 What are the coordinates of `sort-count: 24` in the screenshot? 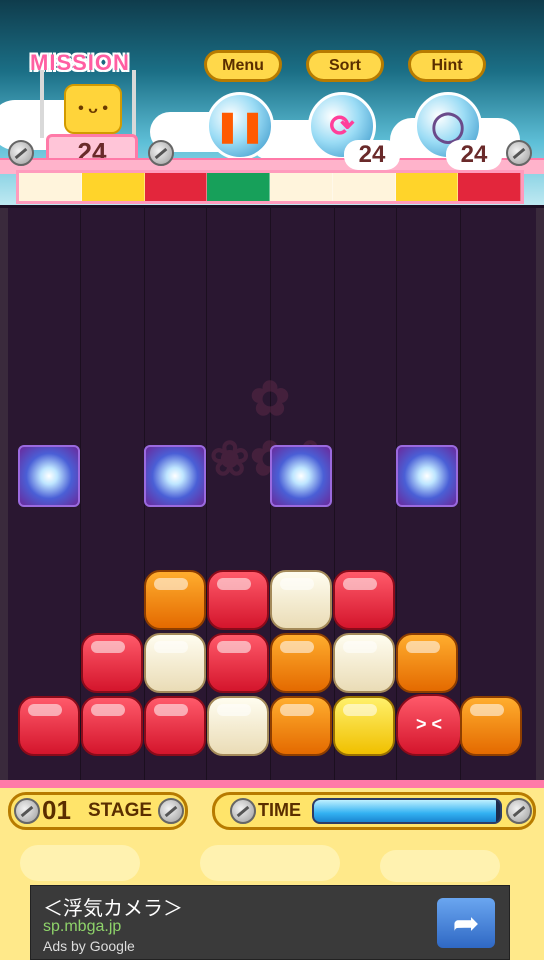 It's located at (372, 155).